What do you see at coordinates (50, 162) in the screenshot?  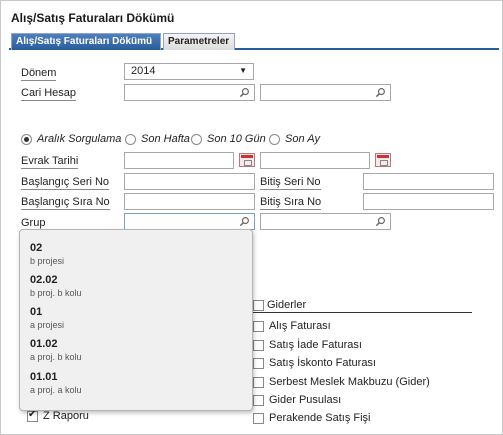 I see `evrak-tarihi-label: Evrak Tarihi` at bounding box center [50, 162].